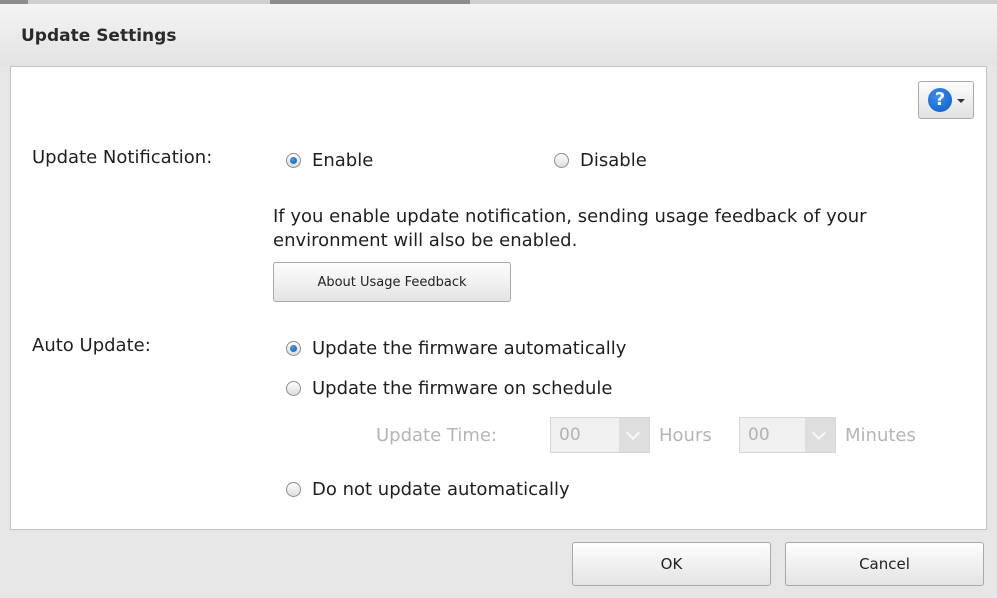  What do you see at coordinates (462, 388) in the screenshot?
I see `radio-update-on-schedule-label: Update the firmware on schedule` at bounding box center [462, 388].